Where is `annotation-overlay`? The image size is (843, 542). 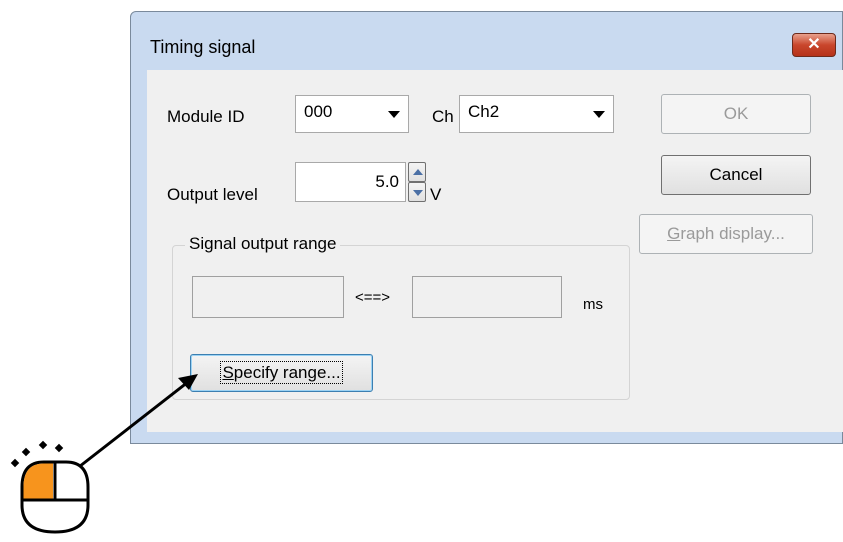 annotation-overlay is located at coordinates (104, 454).